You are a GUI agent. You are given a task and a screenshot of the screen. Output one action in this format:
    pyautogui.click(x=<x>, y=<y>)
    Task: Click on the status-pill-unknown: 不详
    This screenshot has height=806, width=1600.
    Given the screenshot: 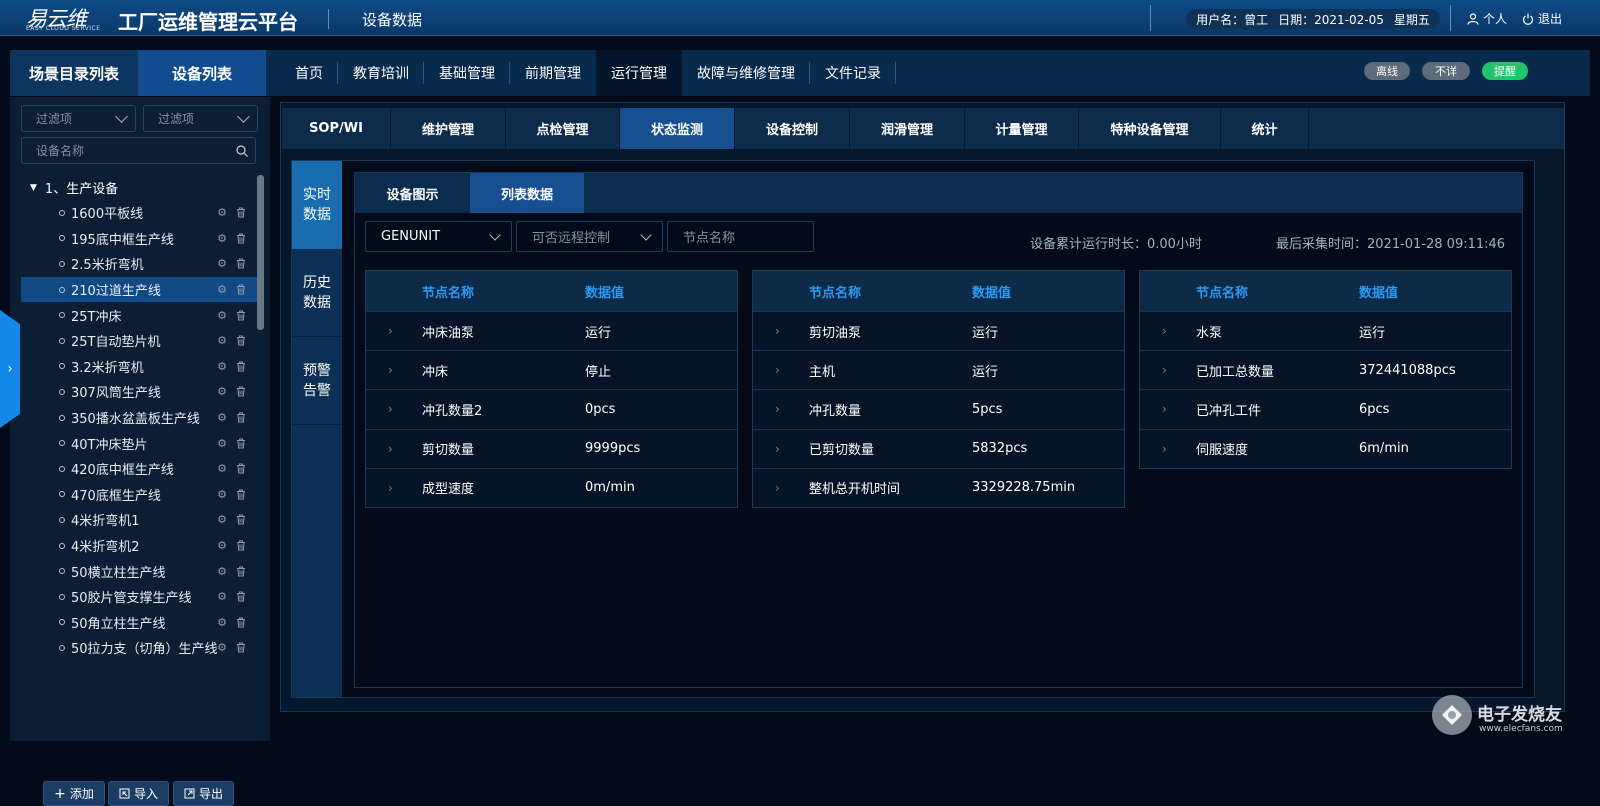 What is the action you would take?
    pyautogui.click(x=1446, y=71)
    